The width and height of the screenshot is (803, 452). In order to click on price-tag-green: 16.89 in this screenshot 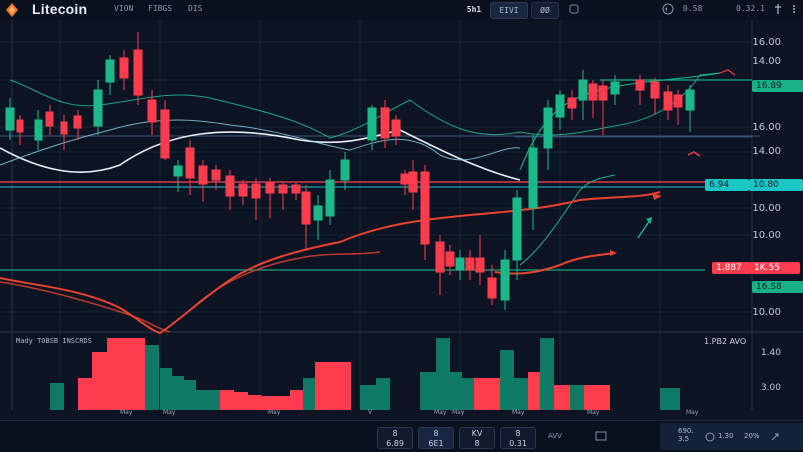, I will do `click(777, 86)`.